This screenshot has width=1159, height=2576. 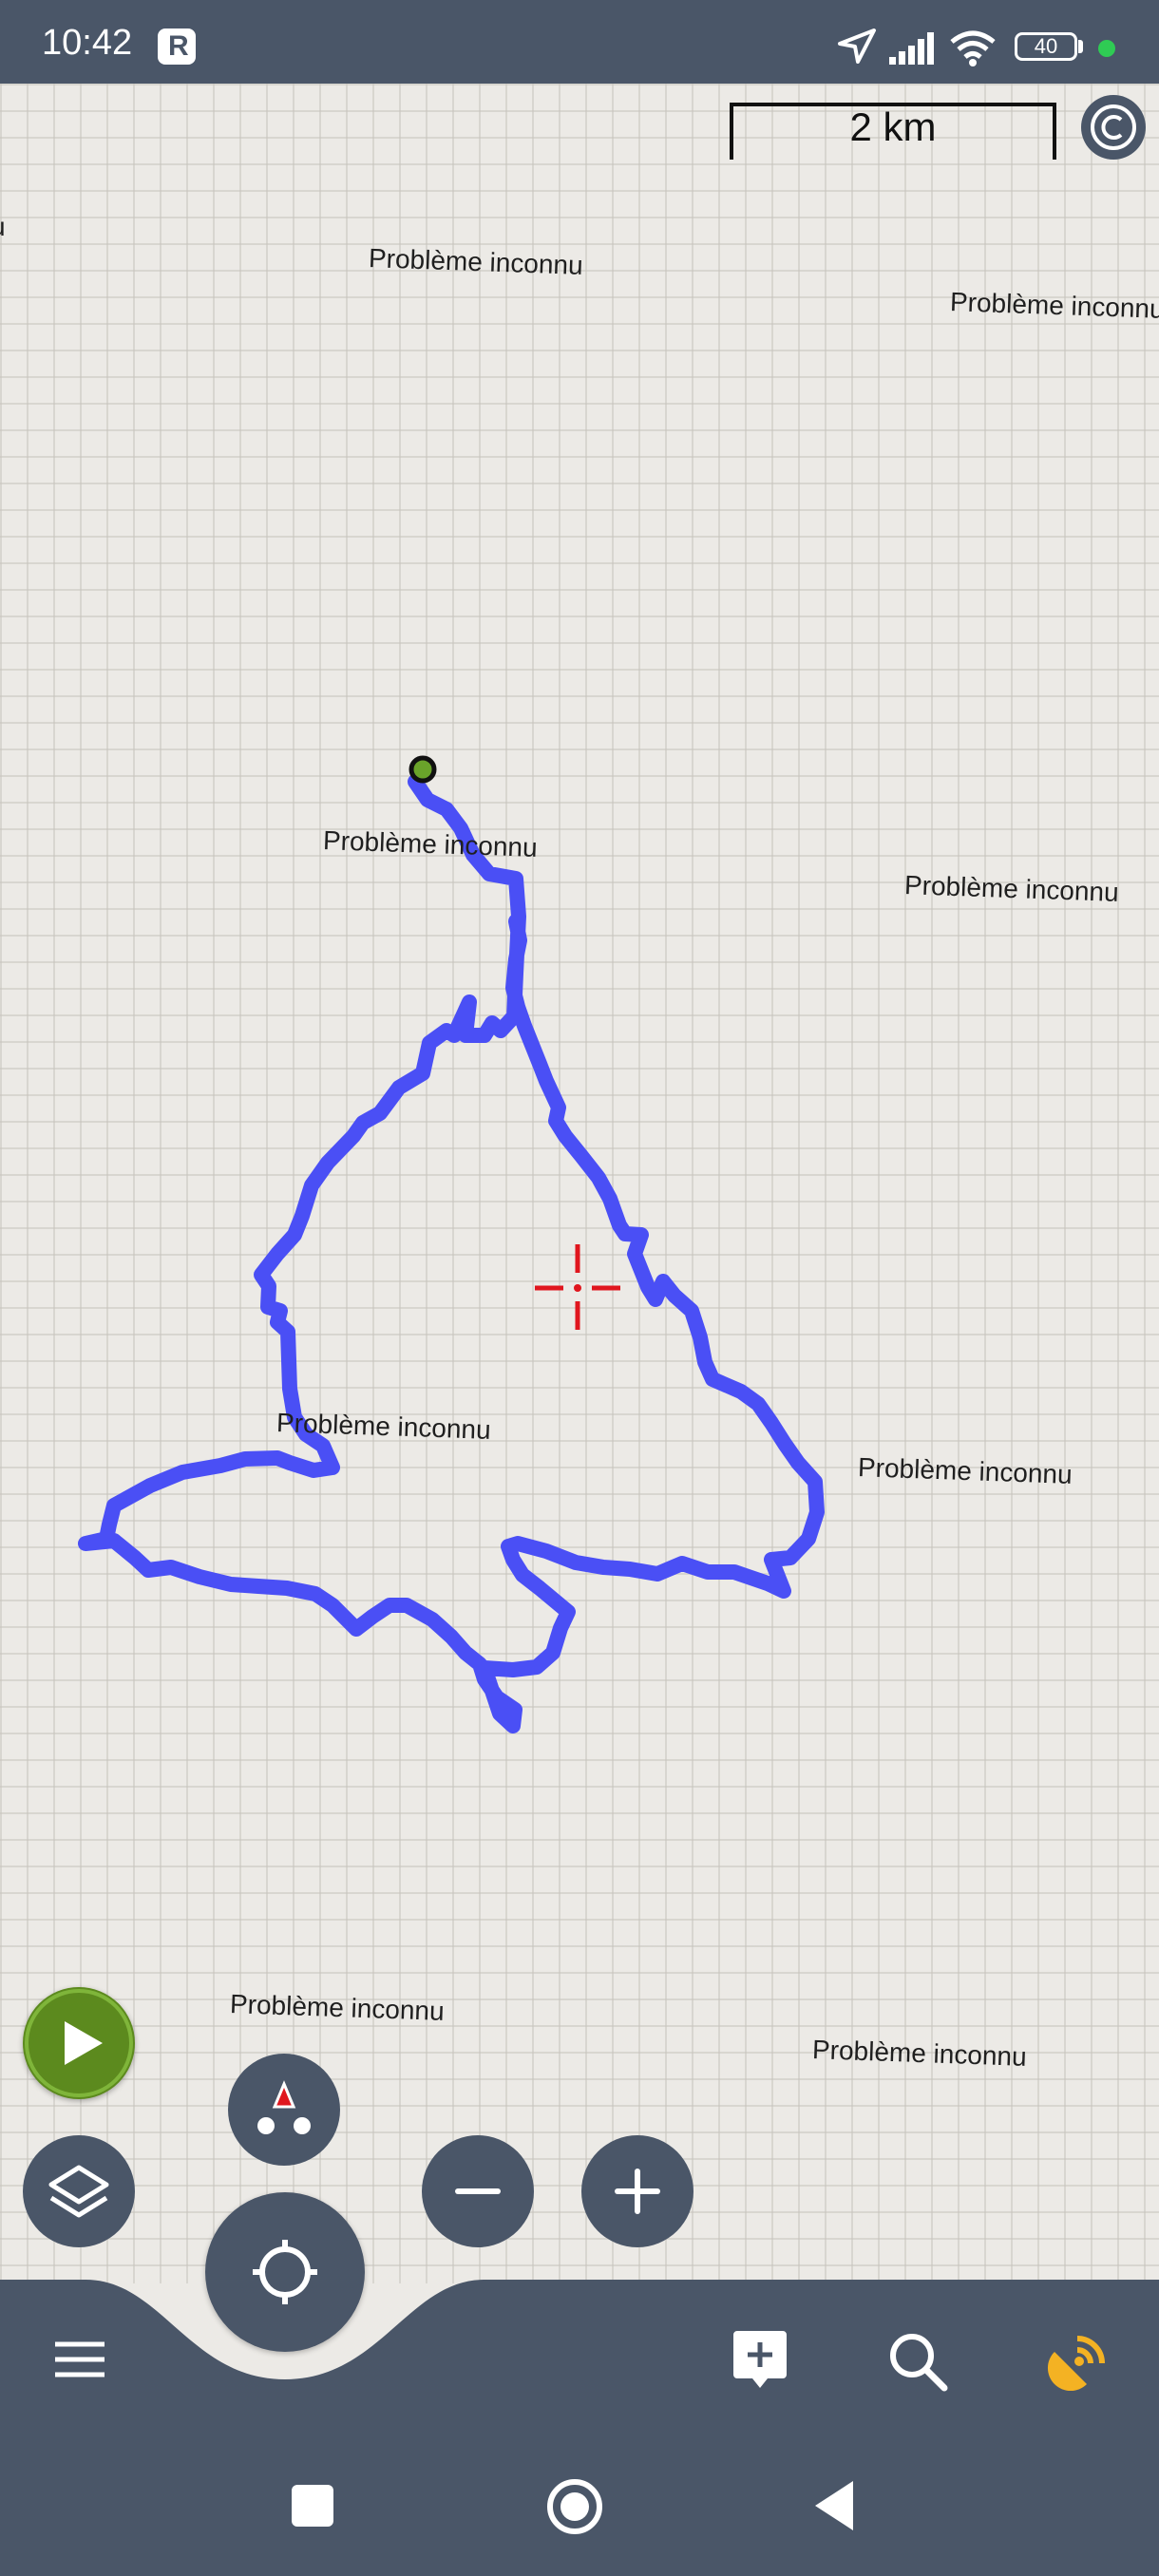 I want to click on layers-icon, so click(x=78, y=2191).